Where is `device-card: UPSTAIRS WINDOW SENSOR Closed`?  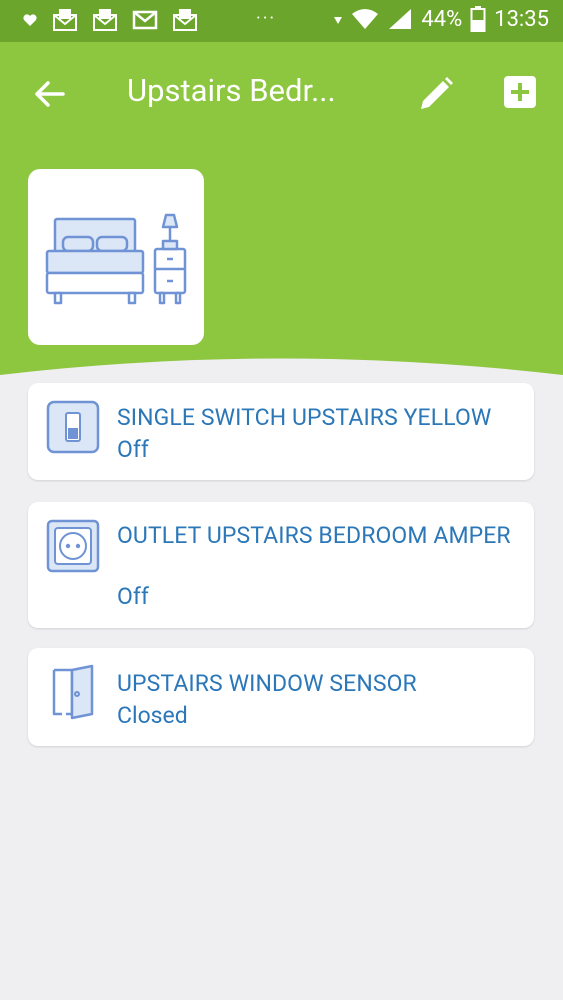
device-card: UPSTAIRS WINDOW SENSOR Closed is located at coordinates (281, 697).